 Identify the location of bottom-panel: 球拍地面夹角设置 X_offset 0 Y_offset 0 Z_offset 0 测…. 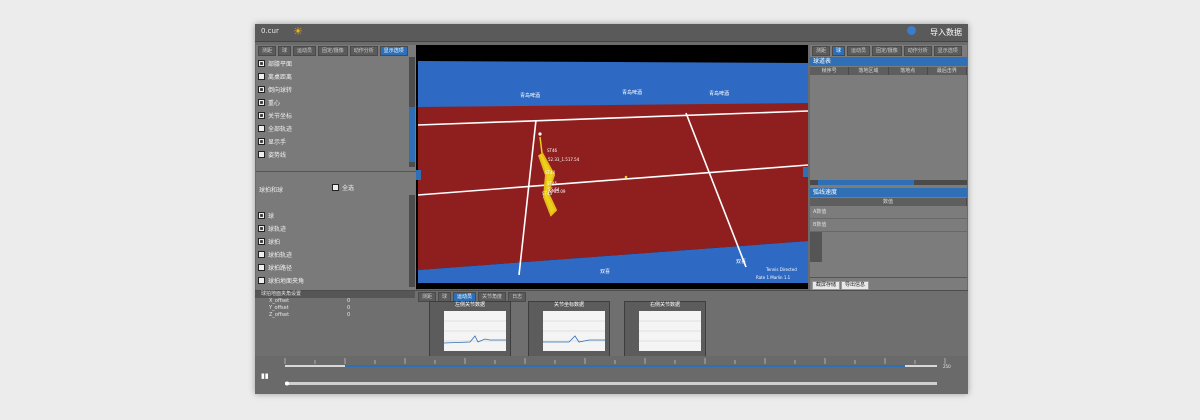
(611, 324).